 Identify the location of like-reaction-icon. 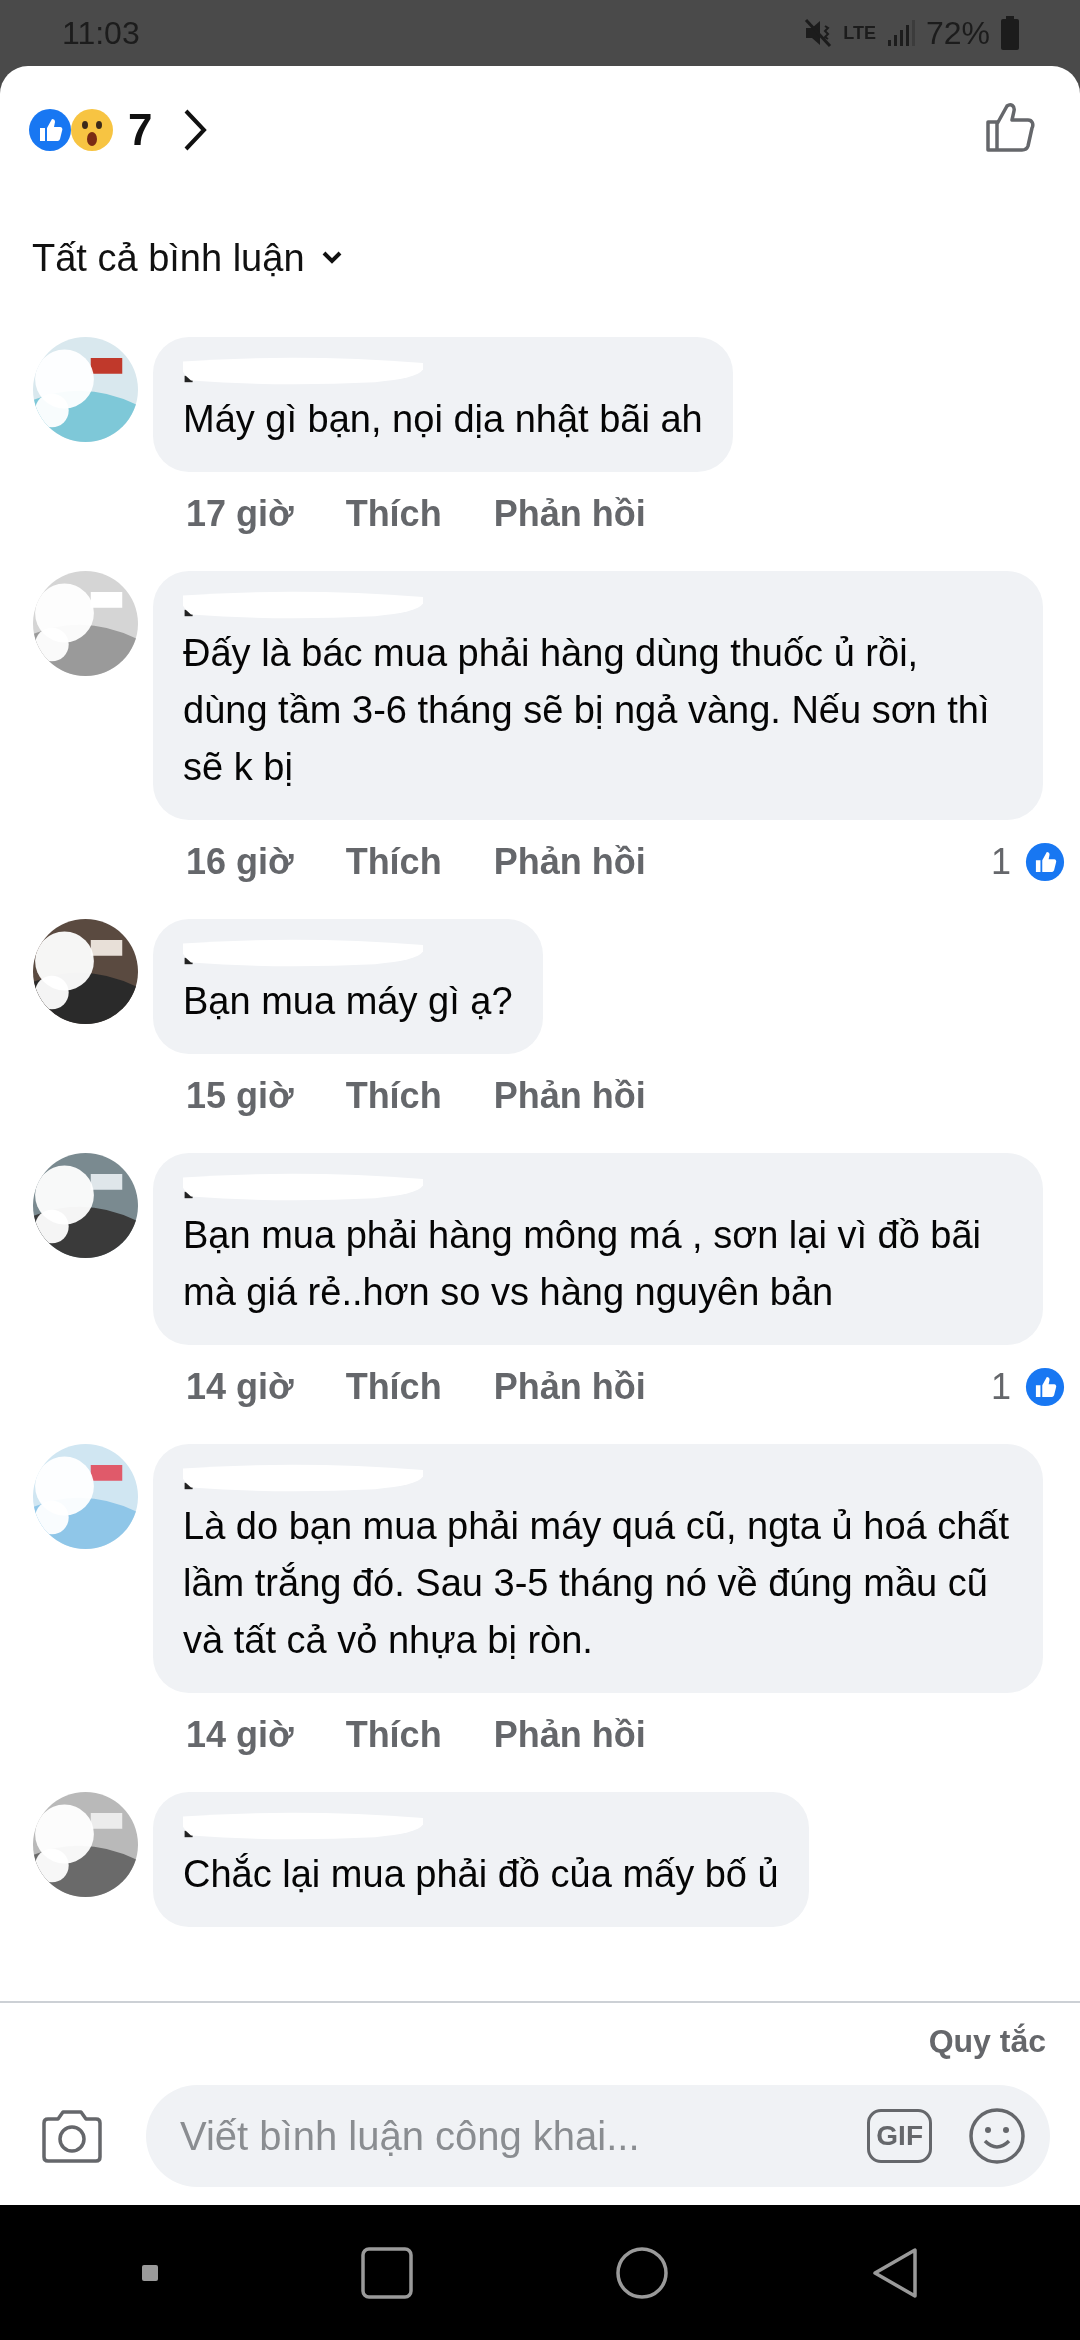
(50, 130).